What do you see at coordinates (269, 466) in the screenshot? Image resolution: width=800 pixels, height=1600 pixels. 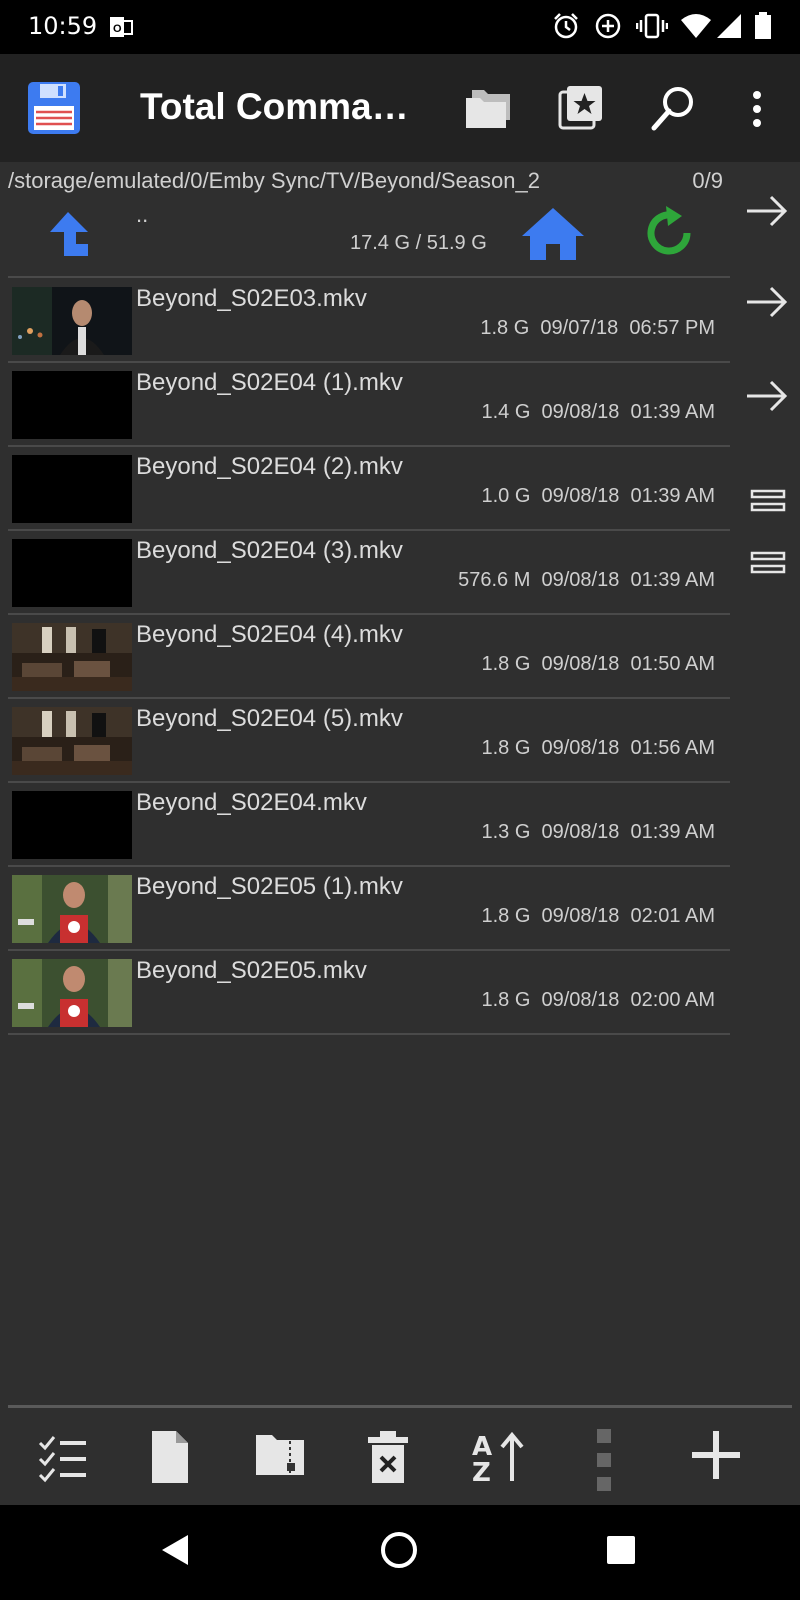 I see `file-name: Beyond_S02E04 (2).mkv` at bounding box center [269, 466].